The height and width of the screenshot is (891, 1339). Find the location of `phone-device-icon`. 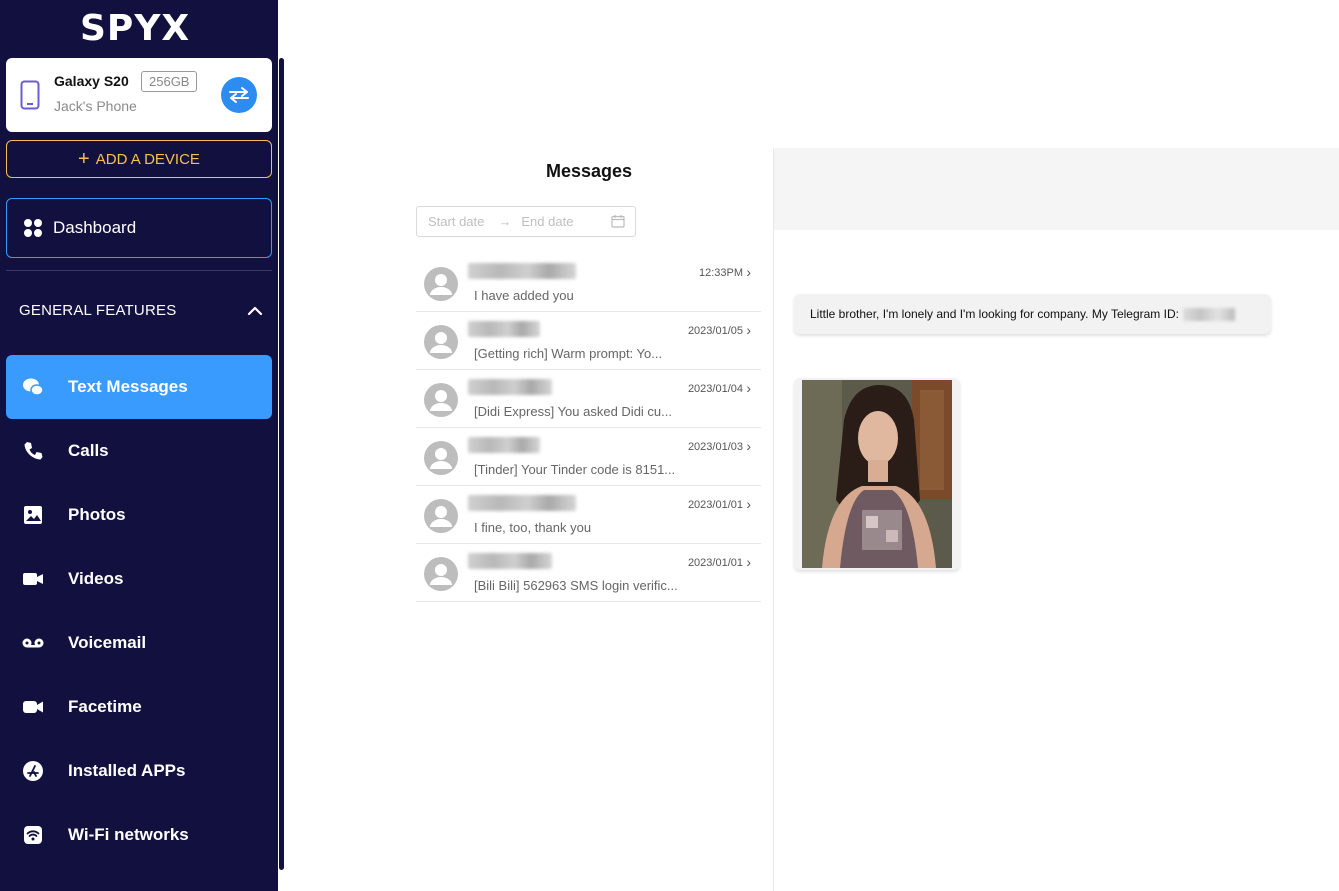

phone-device-icon is located at coordinates (30, 97).